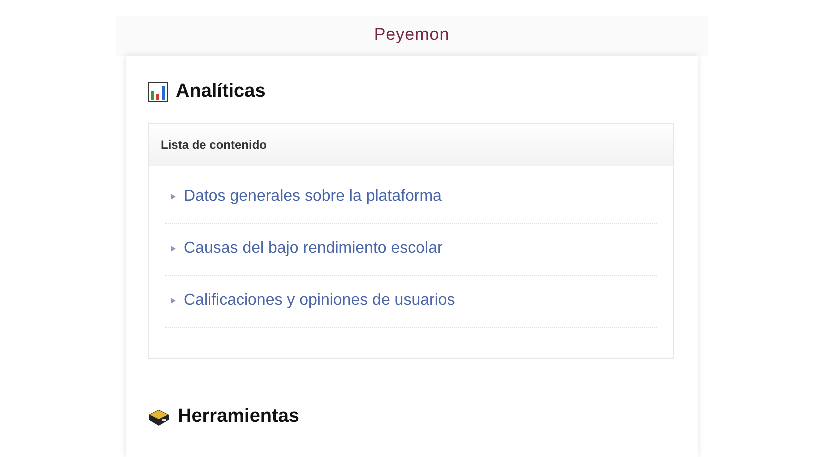 This screenshot has height=457, width=824. Describe the element at coordinates (214, 145) in the screenshot. I see `contents-title: Lista de contenido` at that location.